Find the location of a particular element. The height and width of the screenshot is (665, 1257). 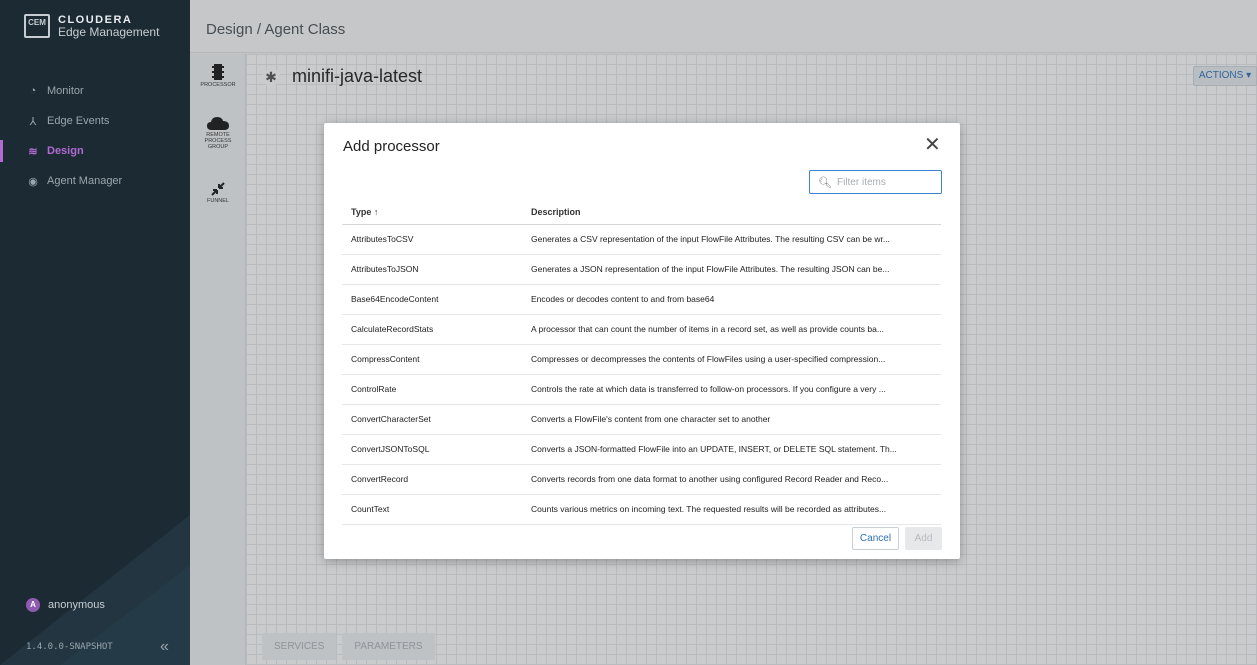

sidebar-item-agent-manager: ◉ Agent Manager is located at coordinates (95, 181).